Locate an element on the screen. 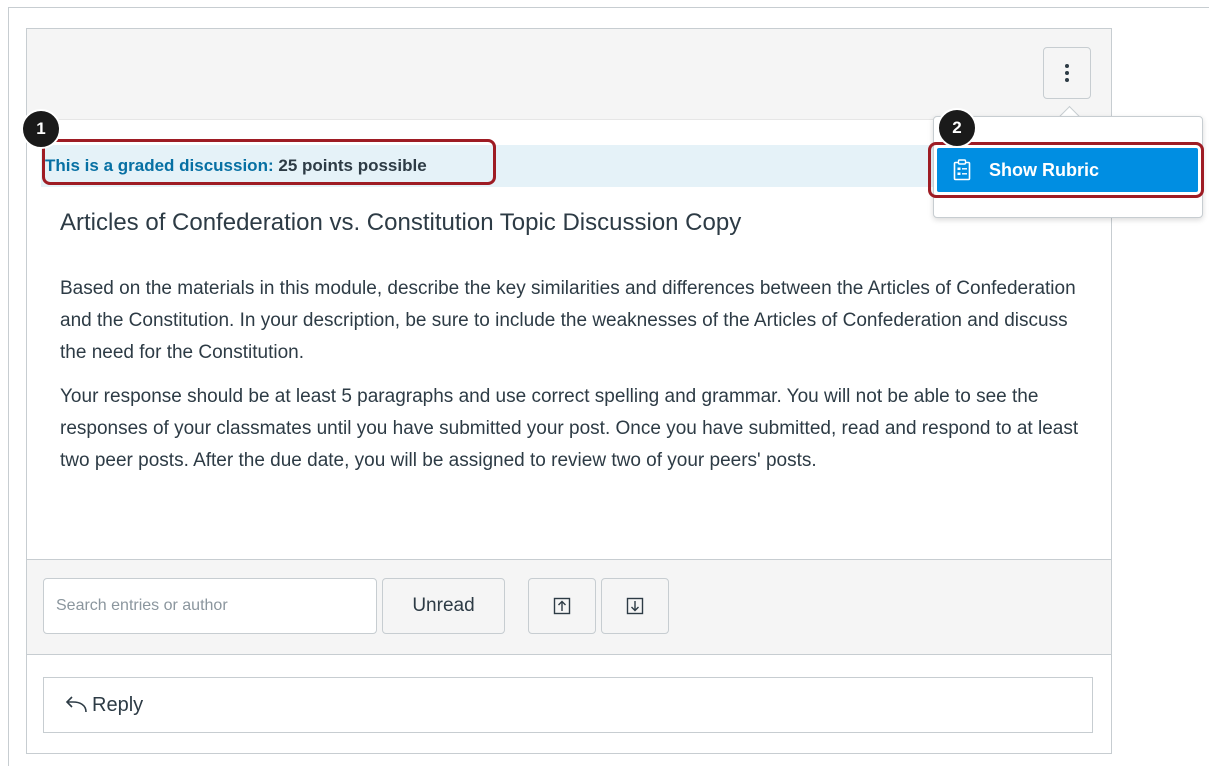 The image size is (1209, 766). step-badge-2: 2 is located at coordinates (957, 128).